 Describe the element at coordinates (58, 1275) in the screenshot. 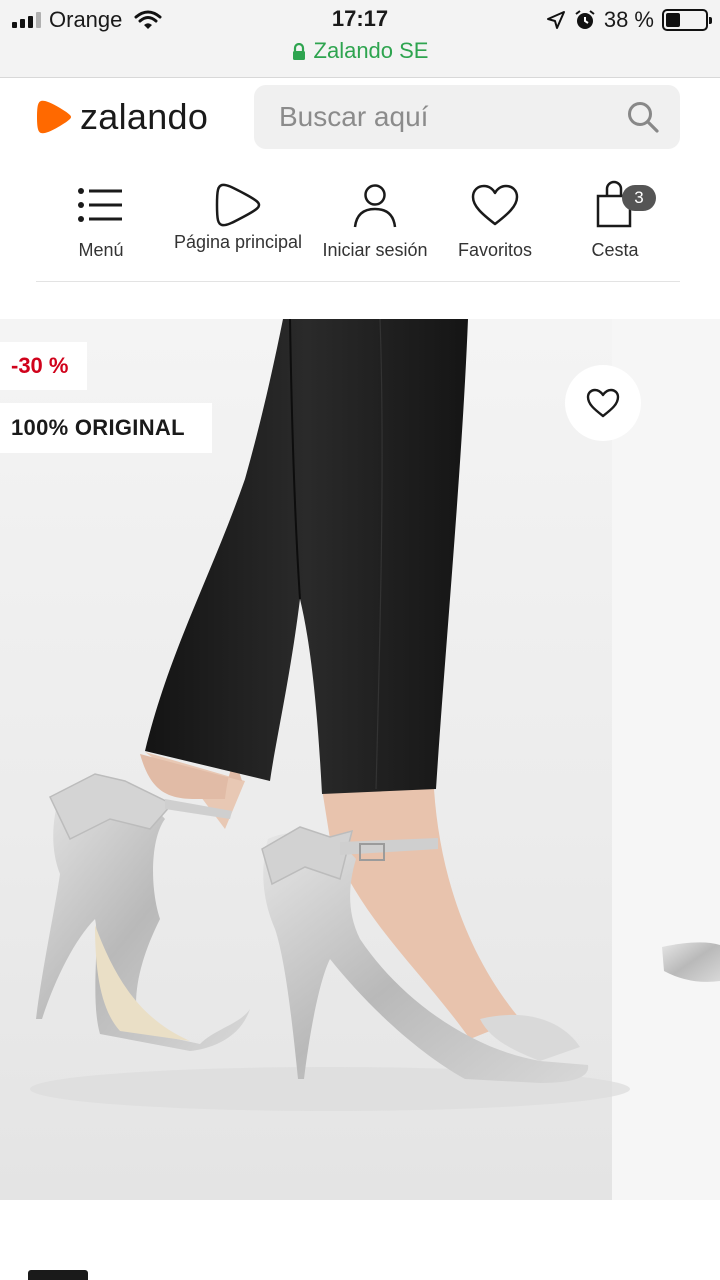

I see `next-section-heading` at that location.